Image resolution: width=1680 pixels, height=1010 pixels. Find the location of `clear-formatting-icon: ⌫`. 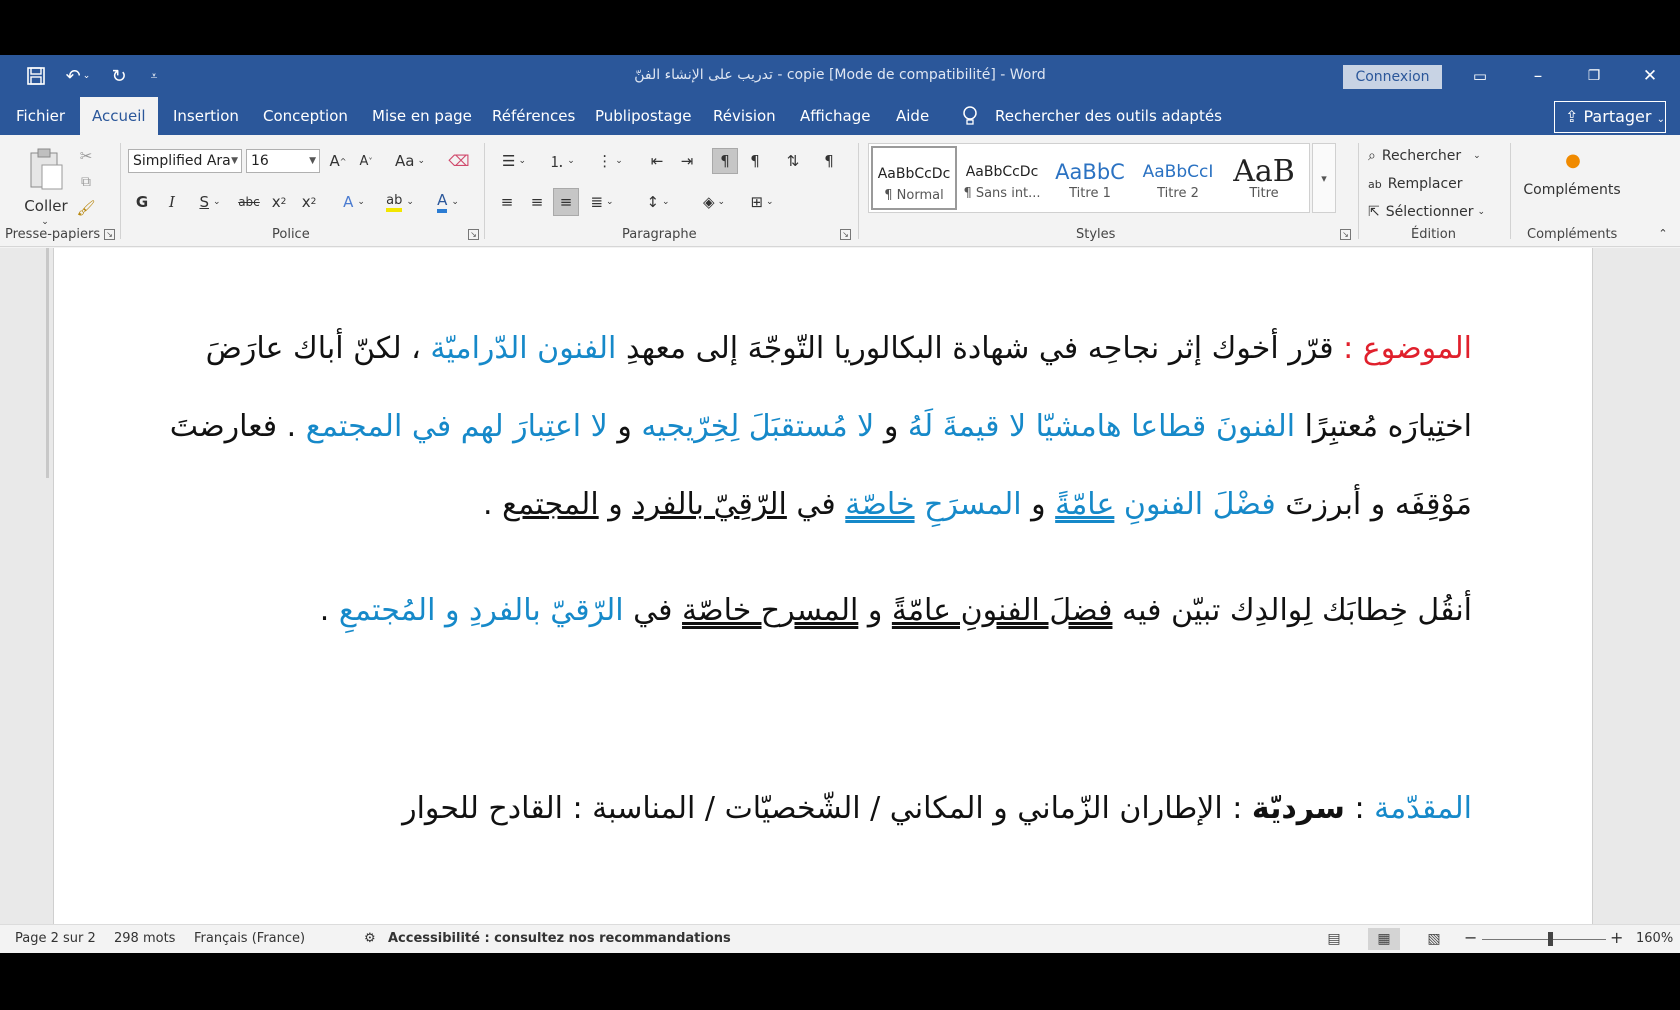

clear-formatting-icon: ⌫ is located at coordinates (459, 161).